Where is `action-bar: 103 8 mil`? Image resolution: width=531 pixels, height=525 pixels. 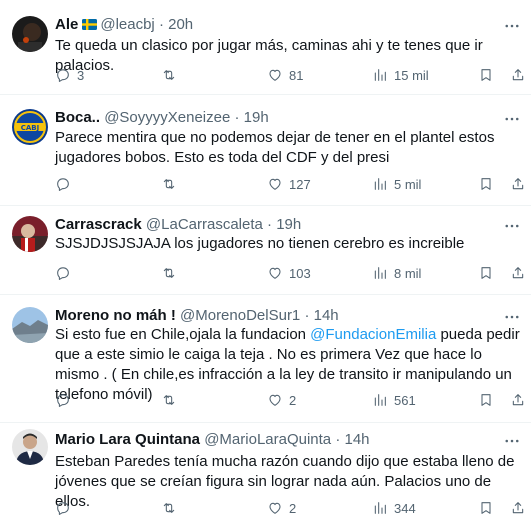
action-bar: 103 8 mil is located at coordinates (289, 273).